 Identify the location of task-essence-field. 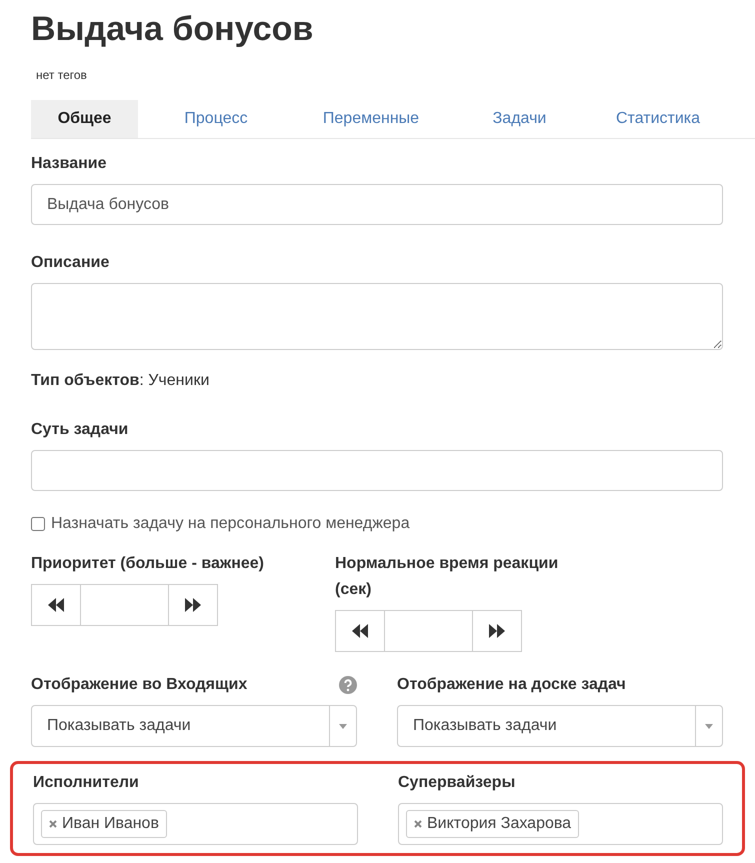
(377, 470).